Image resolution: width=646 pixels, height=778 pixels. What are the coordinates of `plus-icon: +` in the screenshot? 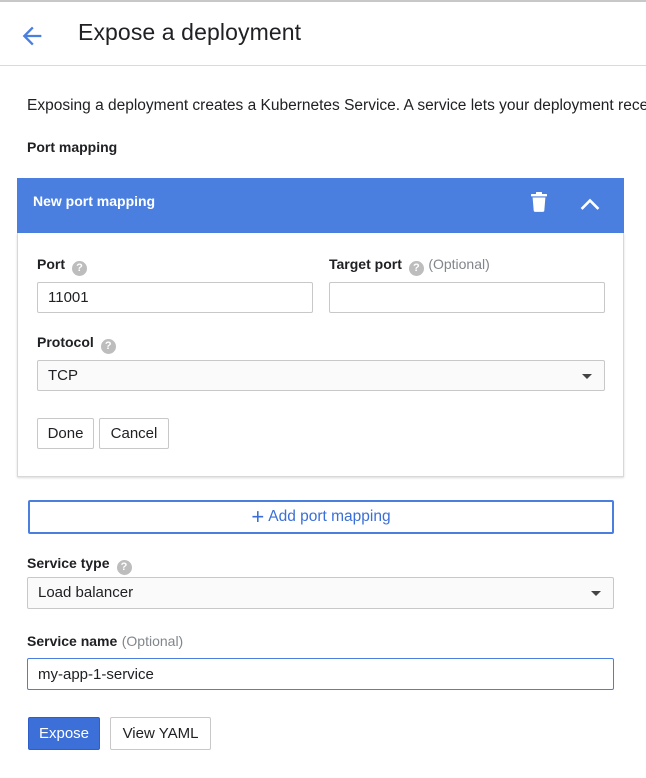 It's located at (258, 516).